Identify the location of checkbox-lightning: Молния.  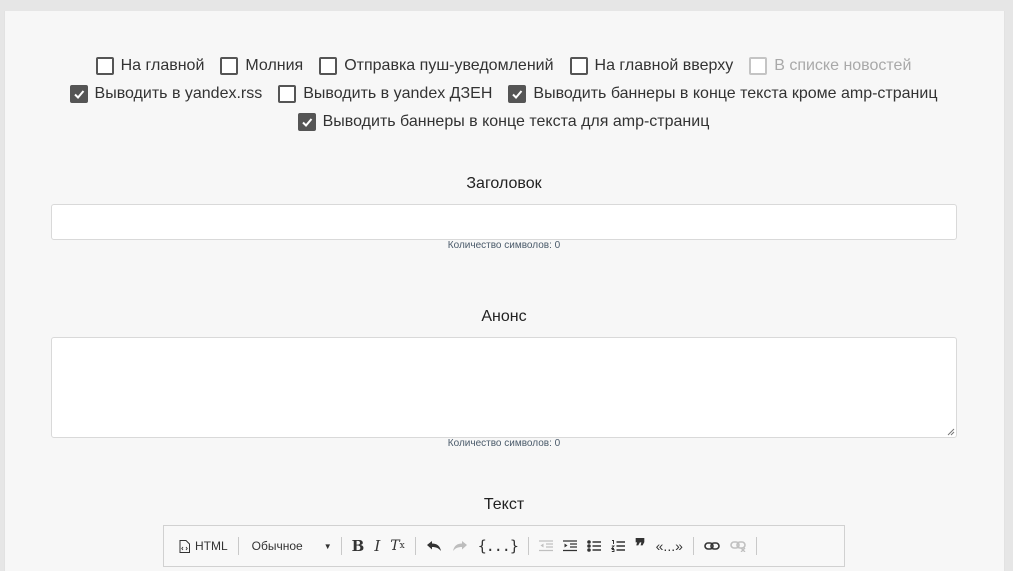
(261, 66).